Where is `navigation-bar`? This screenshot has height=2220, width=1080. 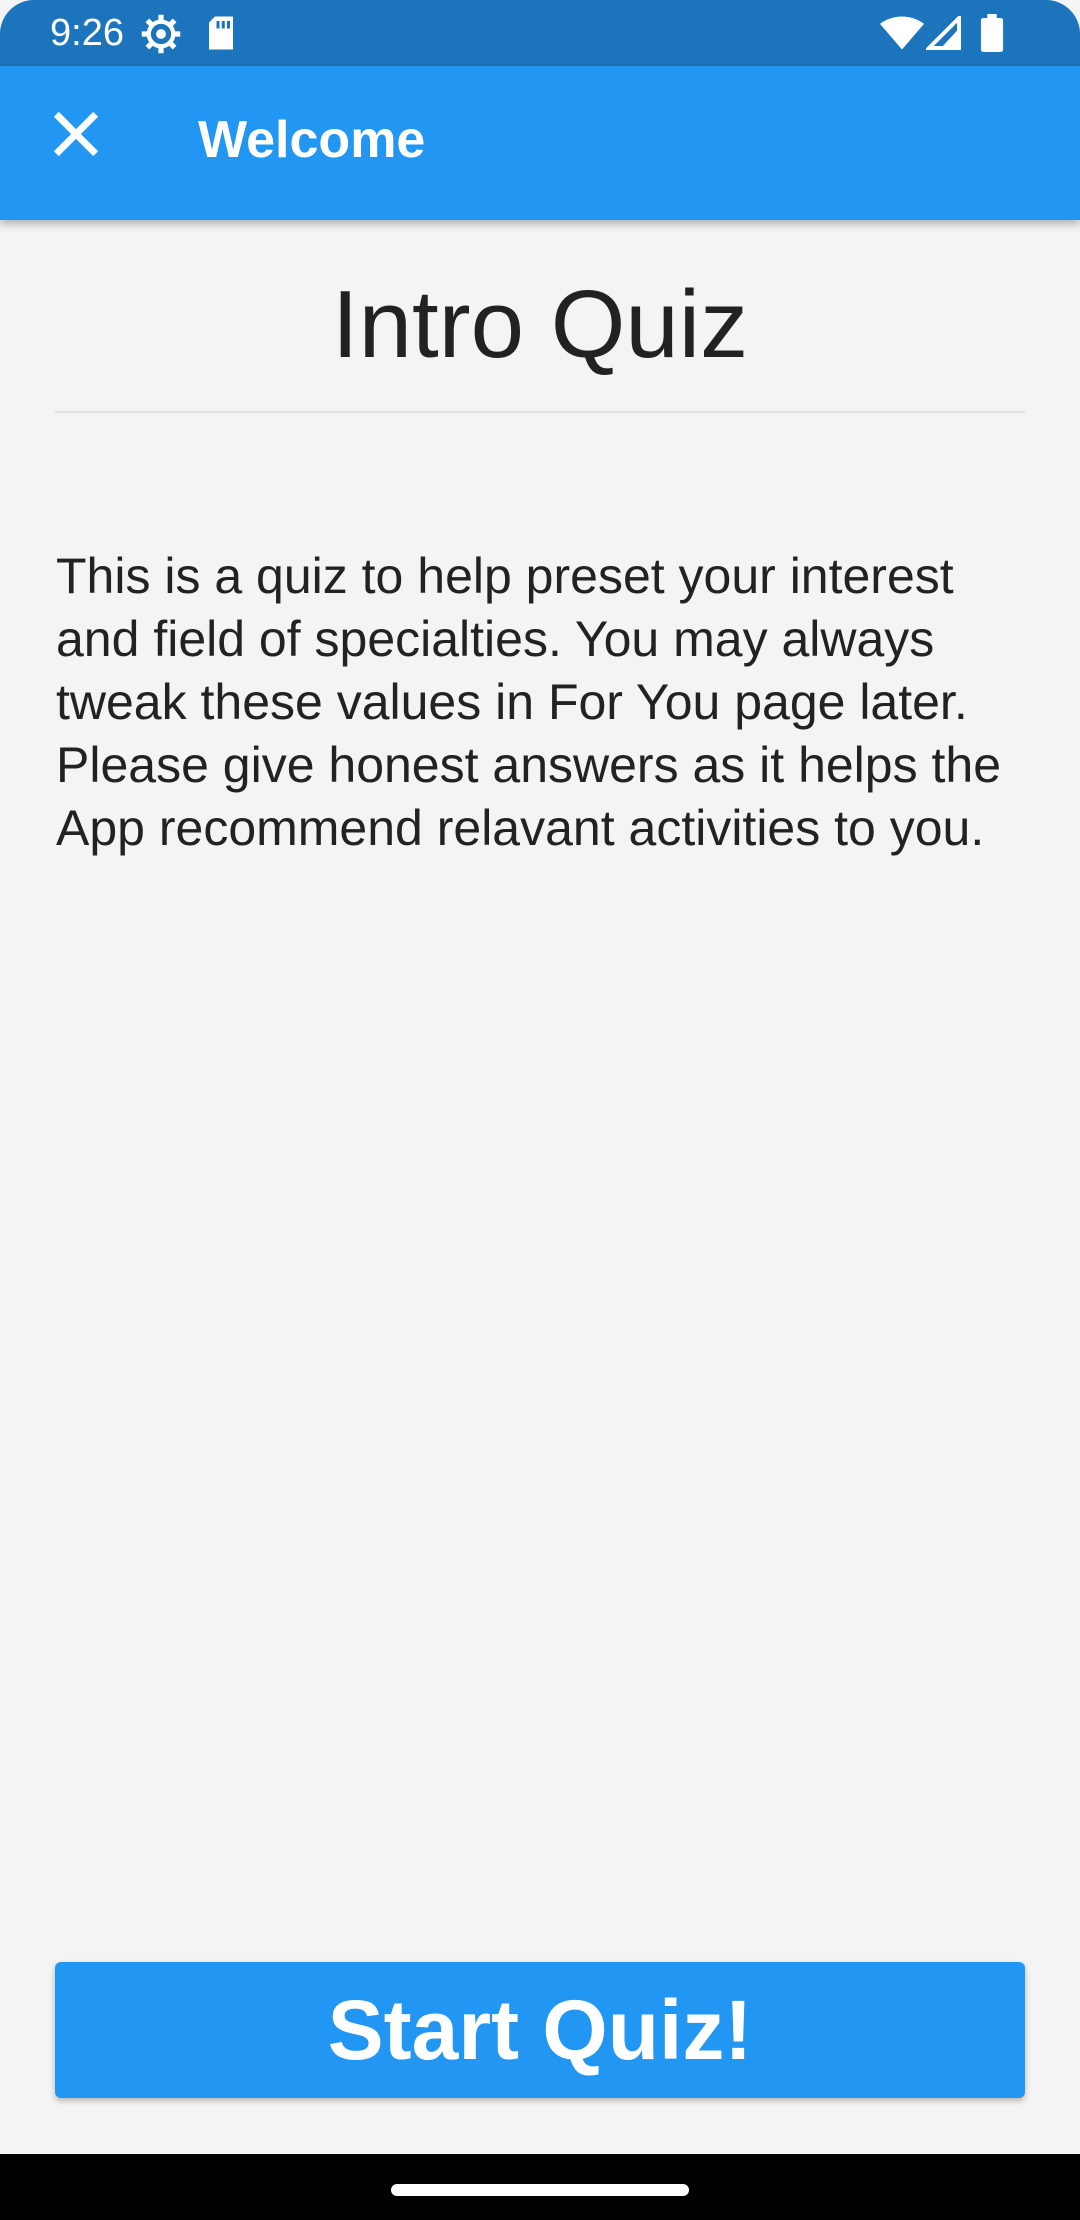
navigation-bar is located at coordinates (540, 2187).